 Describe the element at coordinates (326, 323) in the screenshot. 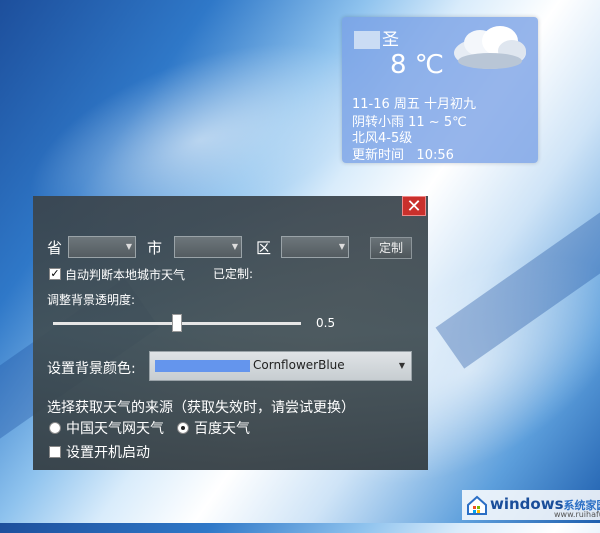

I see `opacity-value: 0.5` at that location.